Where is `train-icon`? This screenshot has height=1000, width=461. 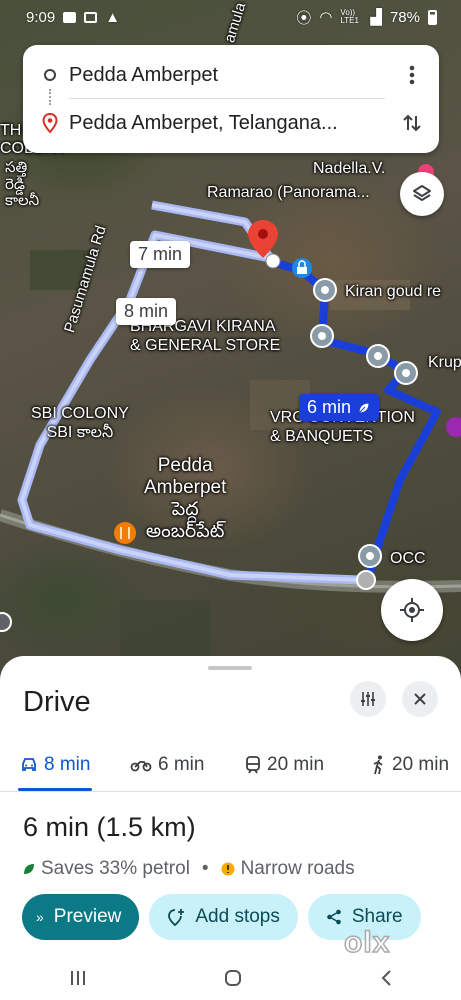
train-icon is located at coordinates (253, 765).